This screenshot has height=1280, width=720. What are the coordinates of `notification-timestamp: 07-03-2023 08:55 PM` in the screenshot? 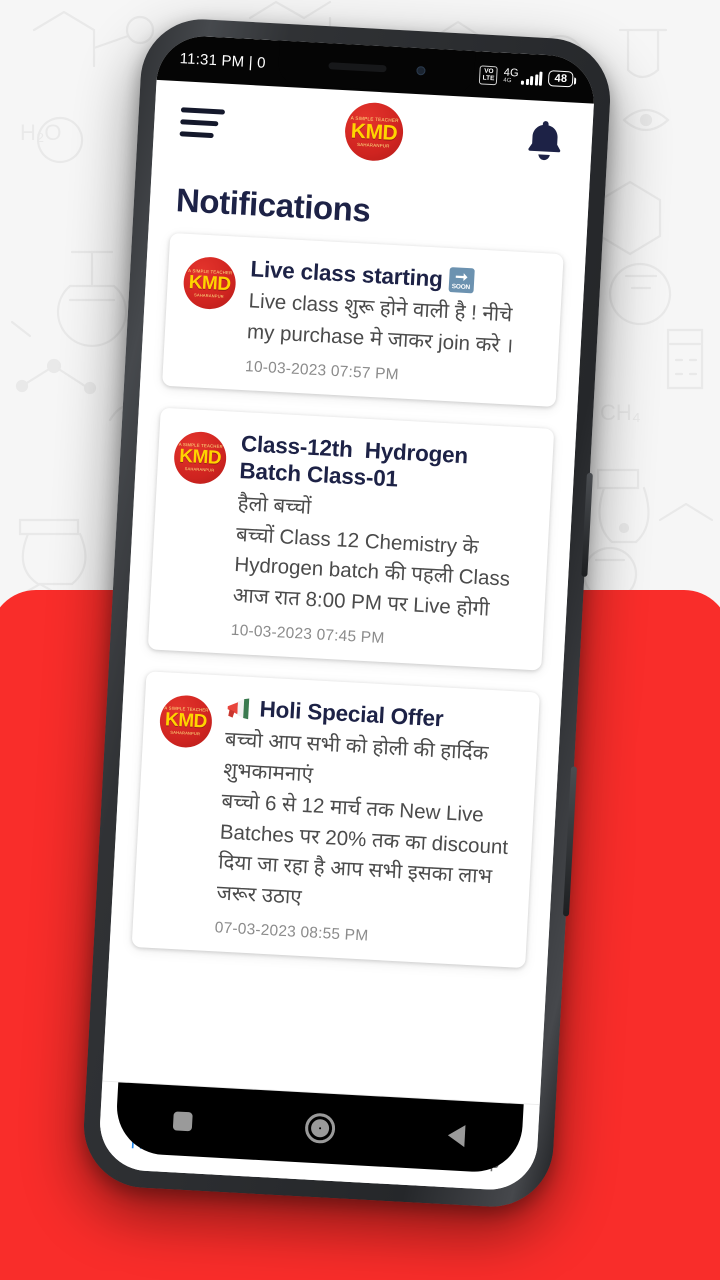 It's located at (291, 932).